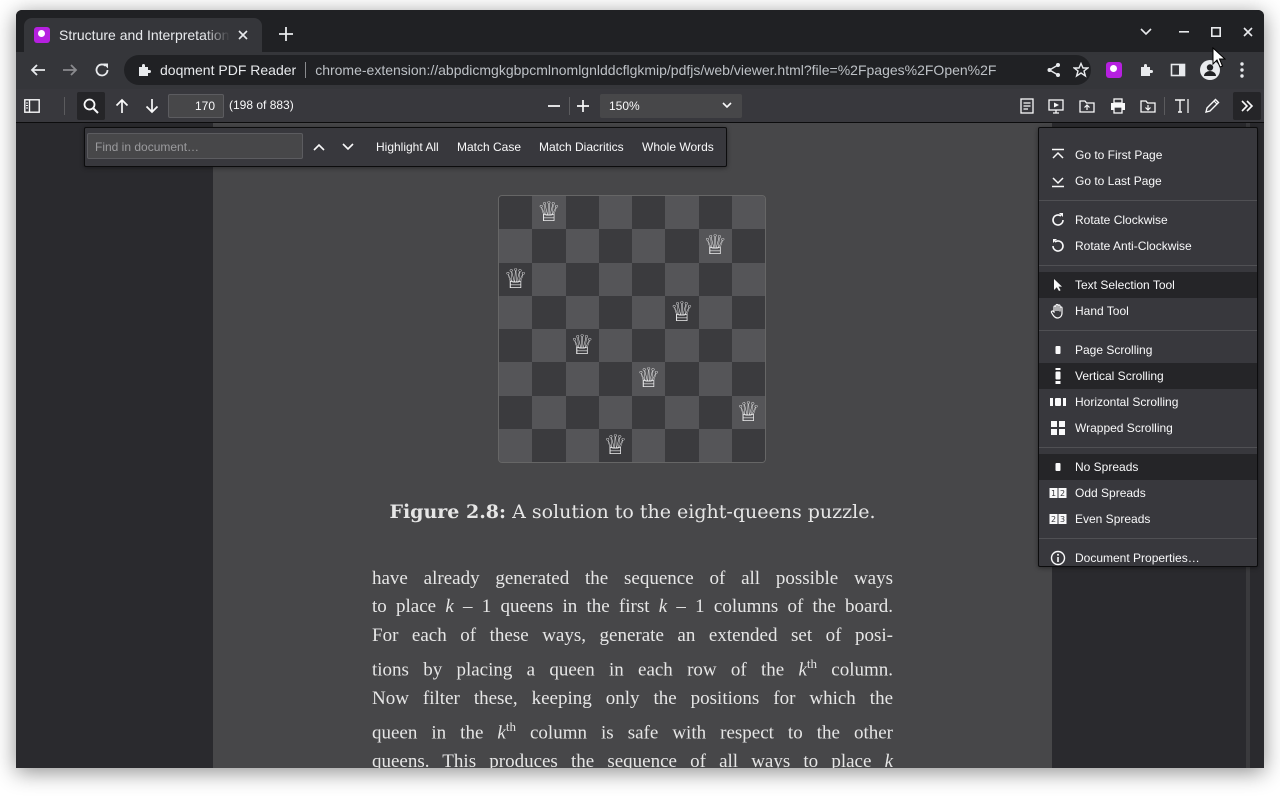 This screenshot has height=800, width=1280. What do you see at coordinates (1058, 467) in the screenshot?
I see `no-spreads-icon` at bounding box center [1058, 467].